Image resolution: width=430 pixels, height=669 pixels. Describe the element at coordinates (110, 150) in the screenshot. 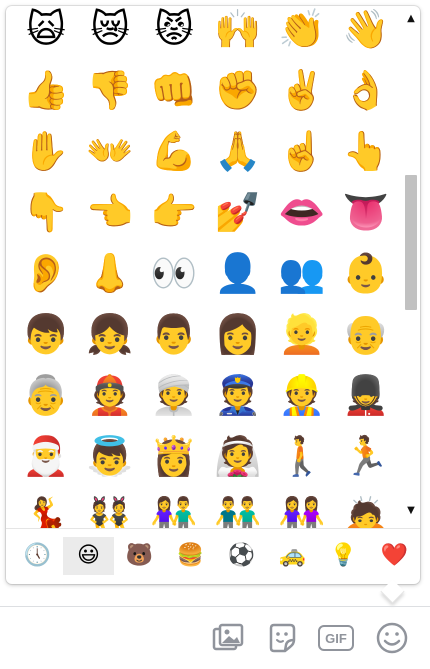

I see `emoji-cell: 👐` at that location.